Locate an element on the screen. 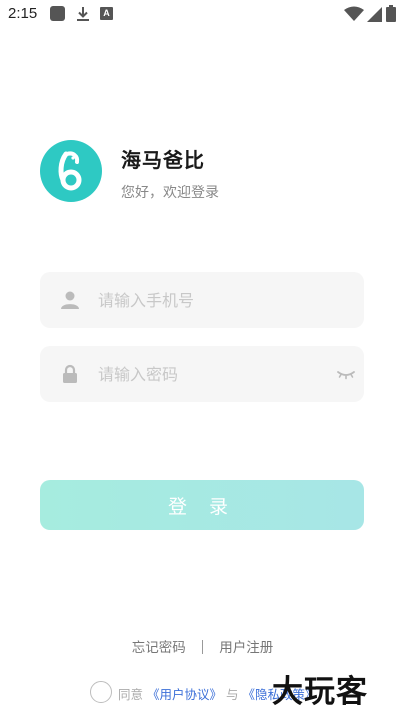 Image resolution: width=405 pixels, height=720 pixels. password-field is located at coordinates (202, 374).